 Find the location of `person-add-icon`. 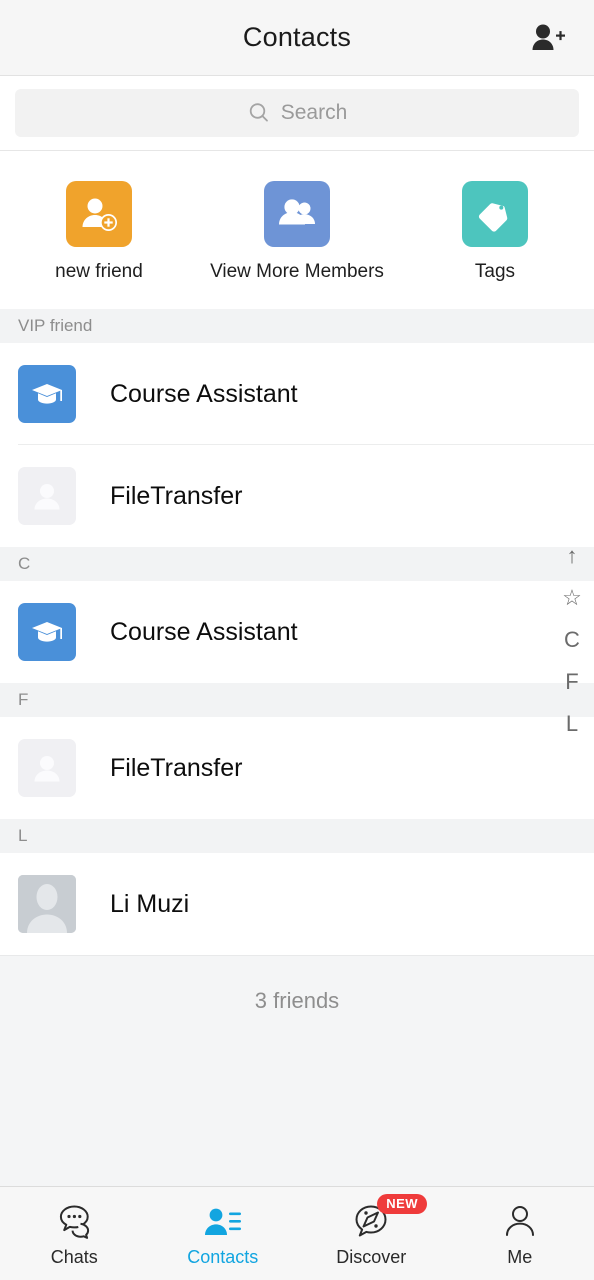

person-add-icon is located at coordinates (99, 214).